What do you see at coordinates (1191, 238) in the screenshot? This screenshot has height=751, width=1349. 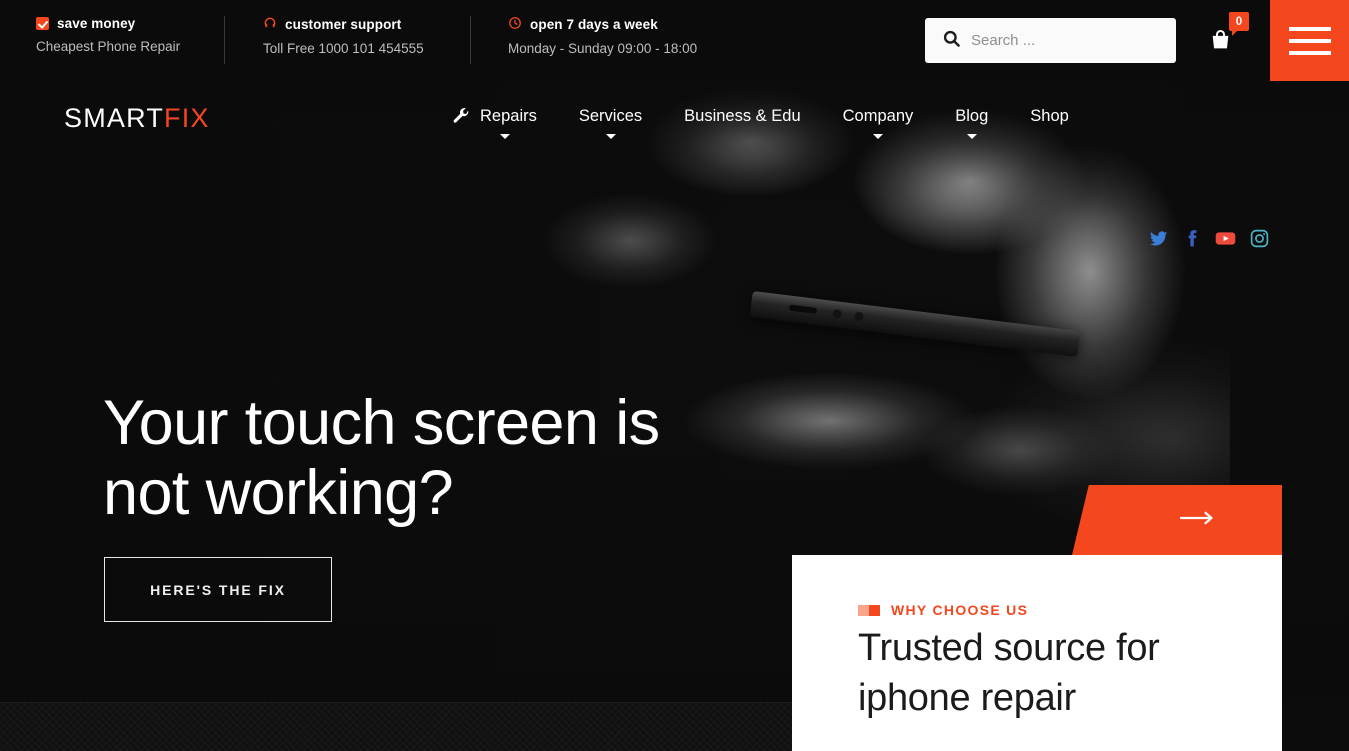 I see `facebook-icon` at bounding box center [1191, 238].